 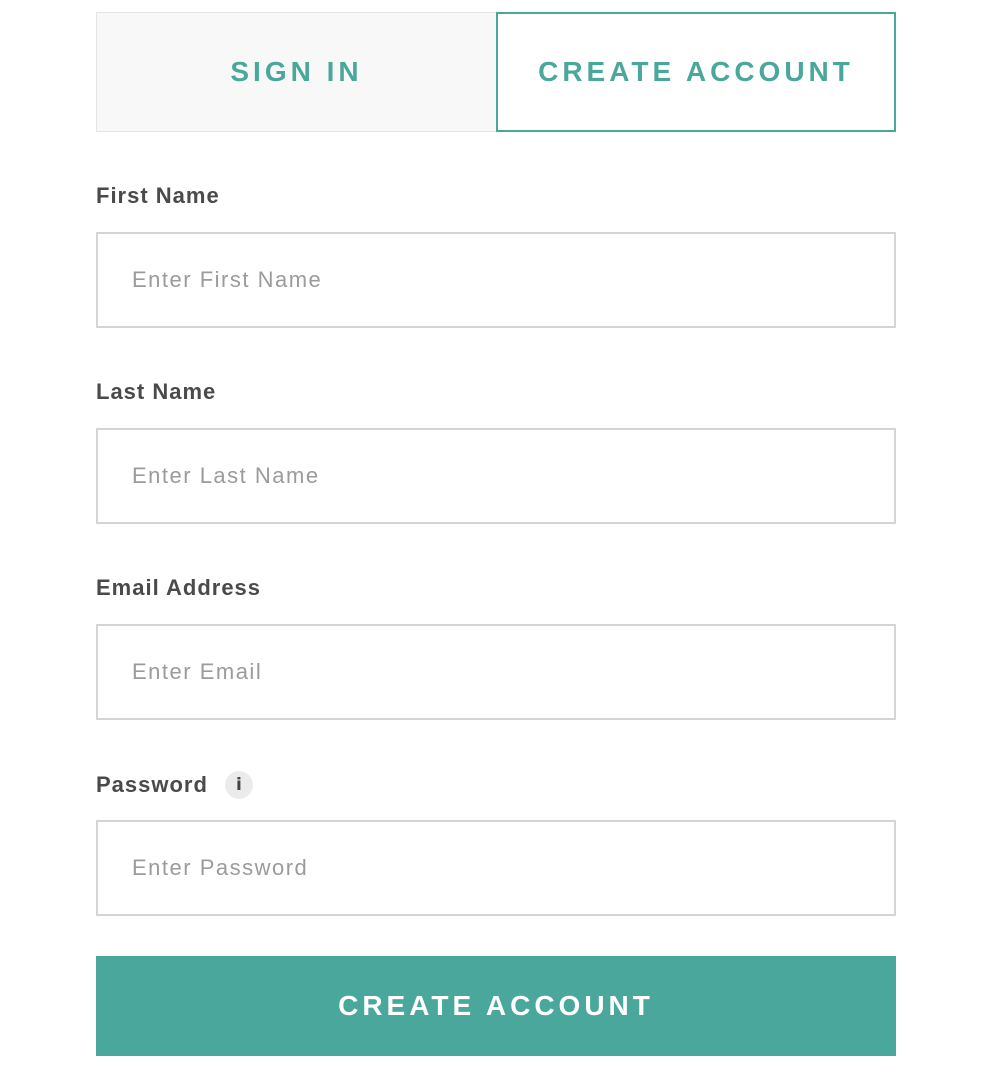 I want to click on last-name-input, so click(x=496, y=476).